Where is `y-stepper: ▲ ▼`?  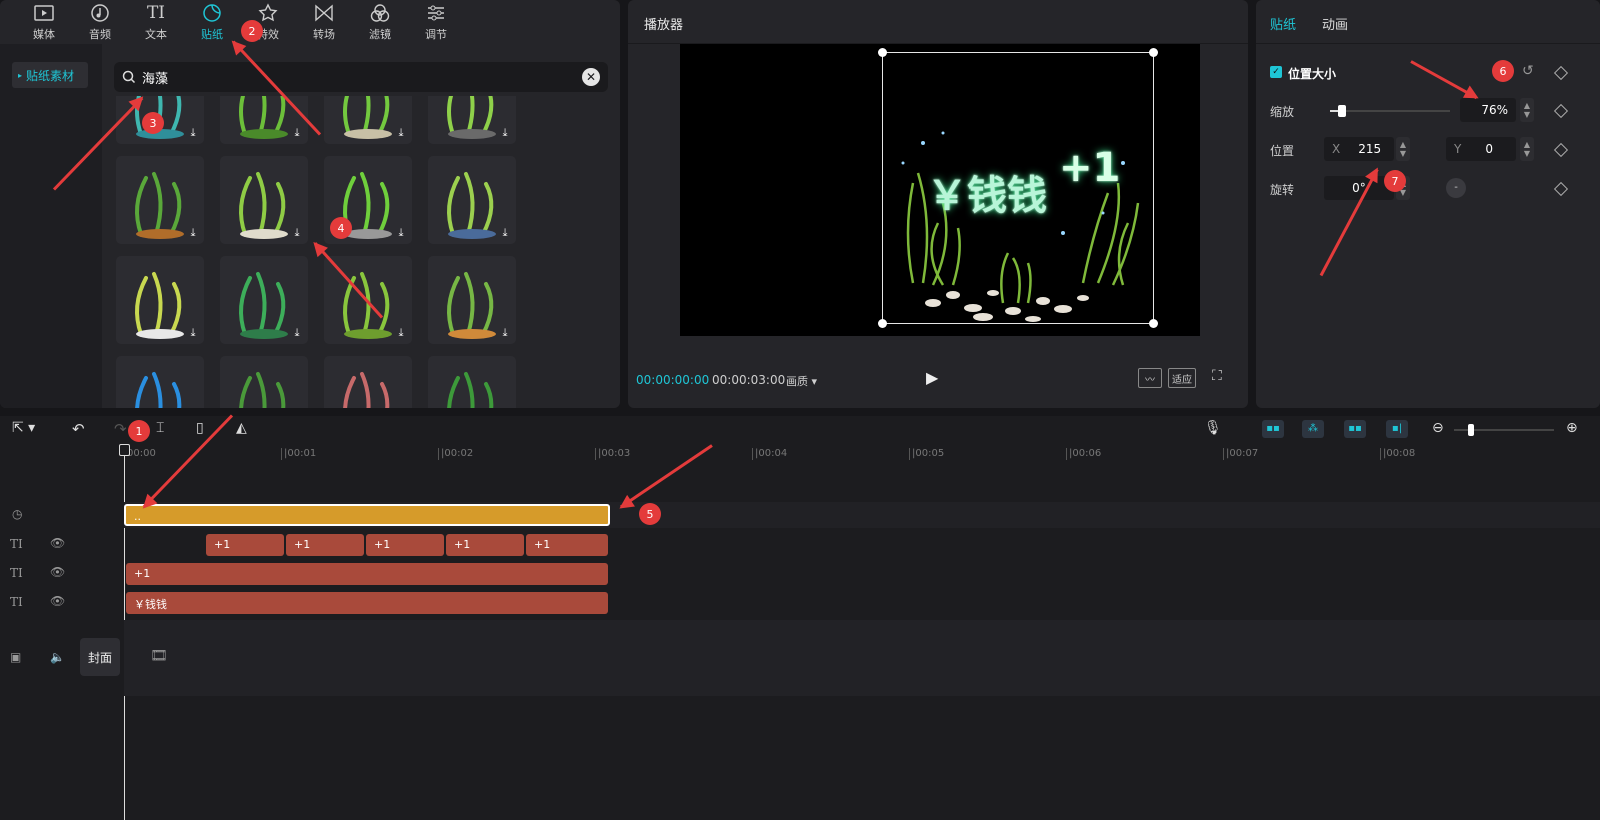 y-stepper: ▲ ▼ is located at coordinates (1527, 149).